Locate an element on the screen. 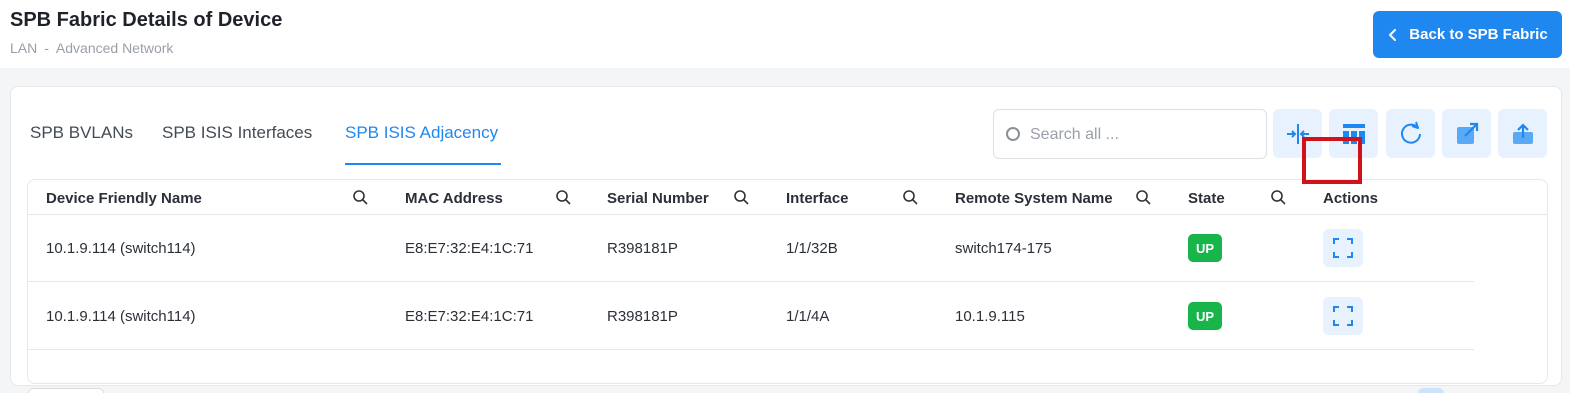  export-button is located at coordinates (1466, 133).